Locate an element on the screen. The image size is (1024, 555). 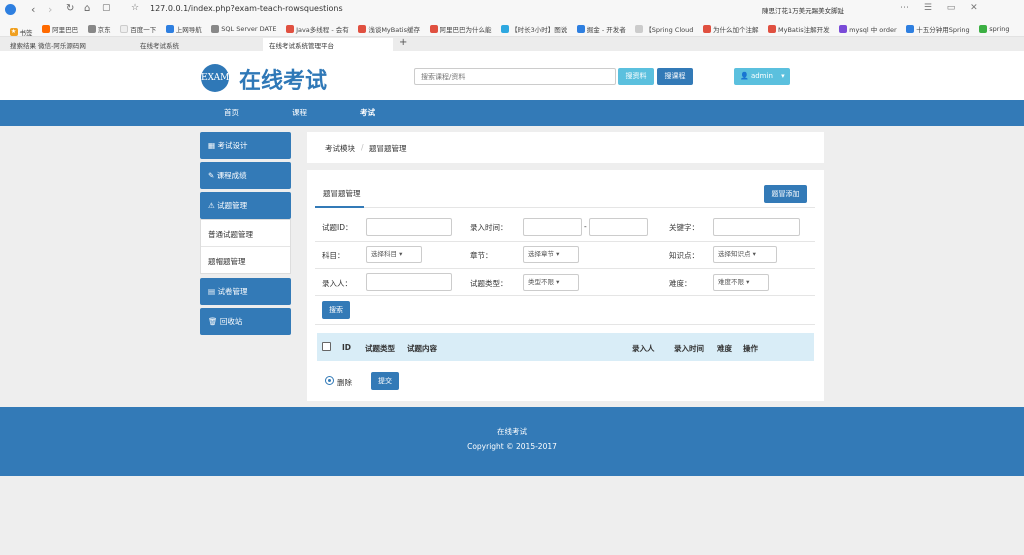
sidebar-item-question-manage: ⚠ 试题管理 is located at coordinates (245, 205).